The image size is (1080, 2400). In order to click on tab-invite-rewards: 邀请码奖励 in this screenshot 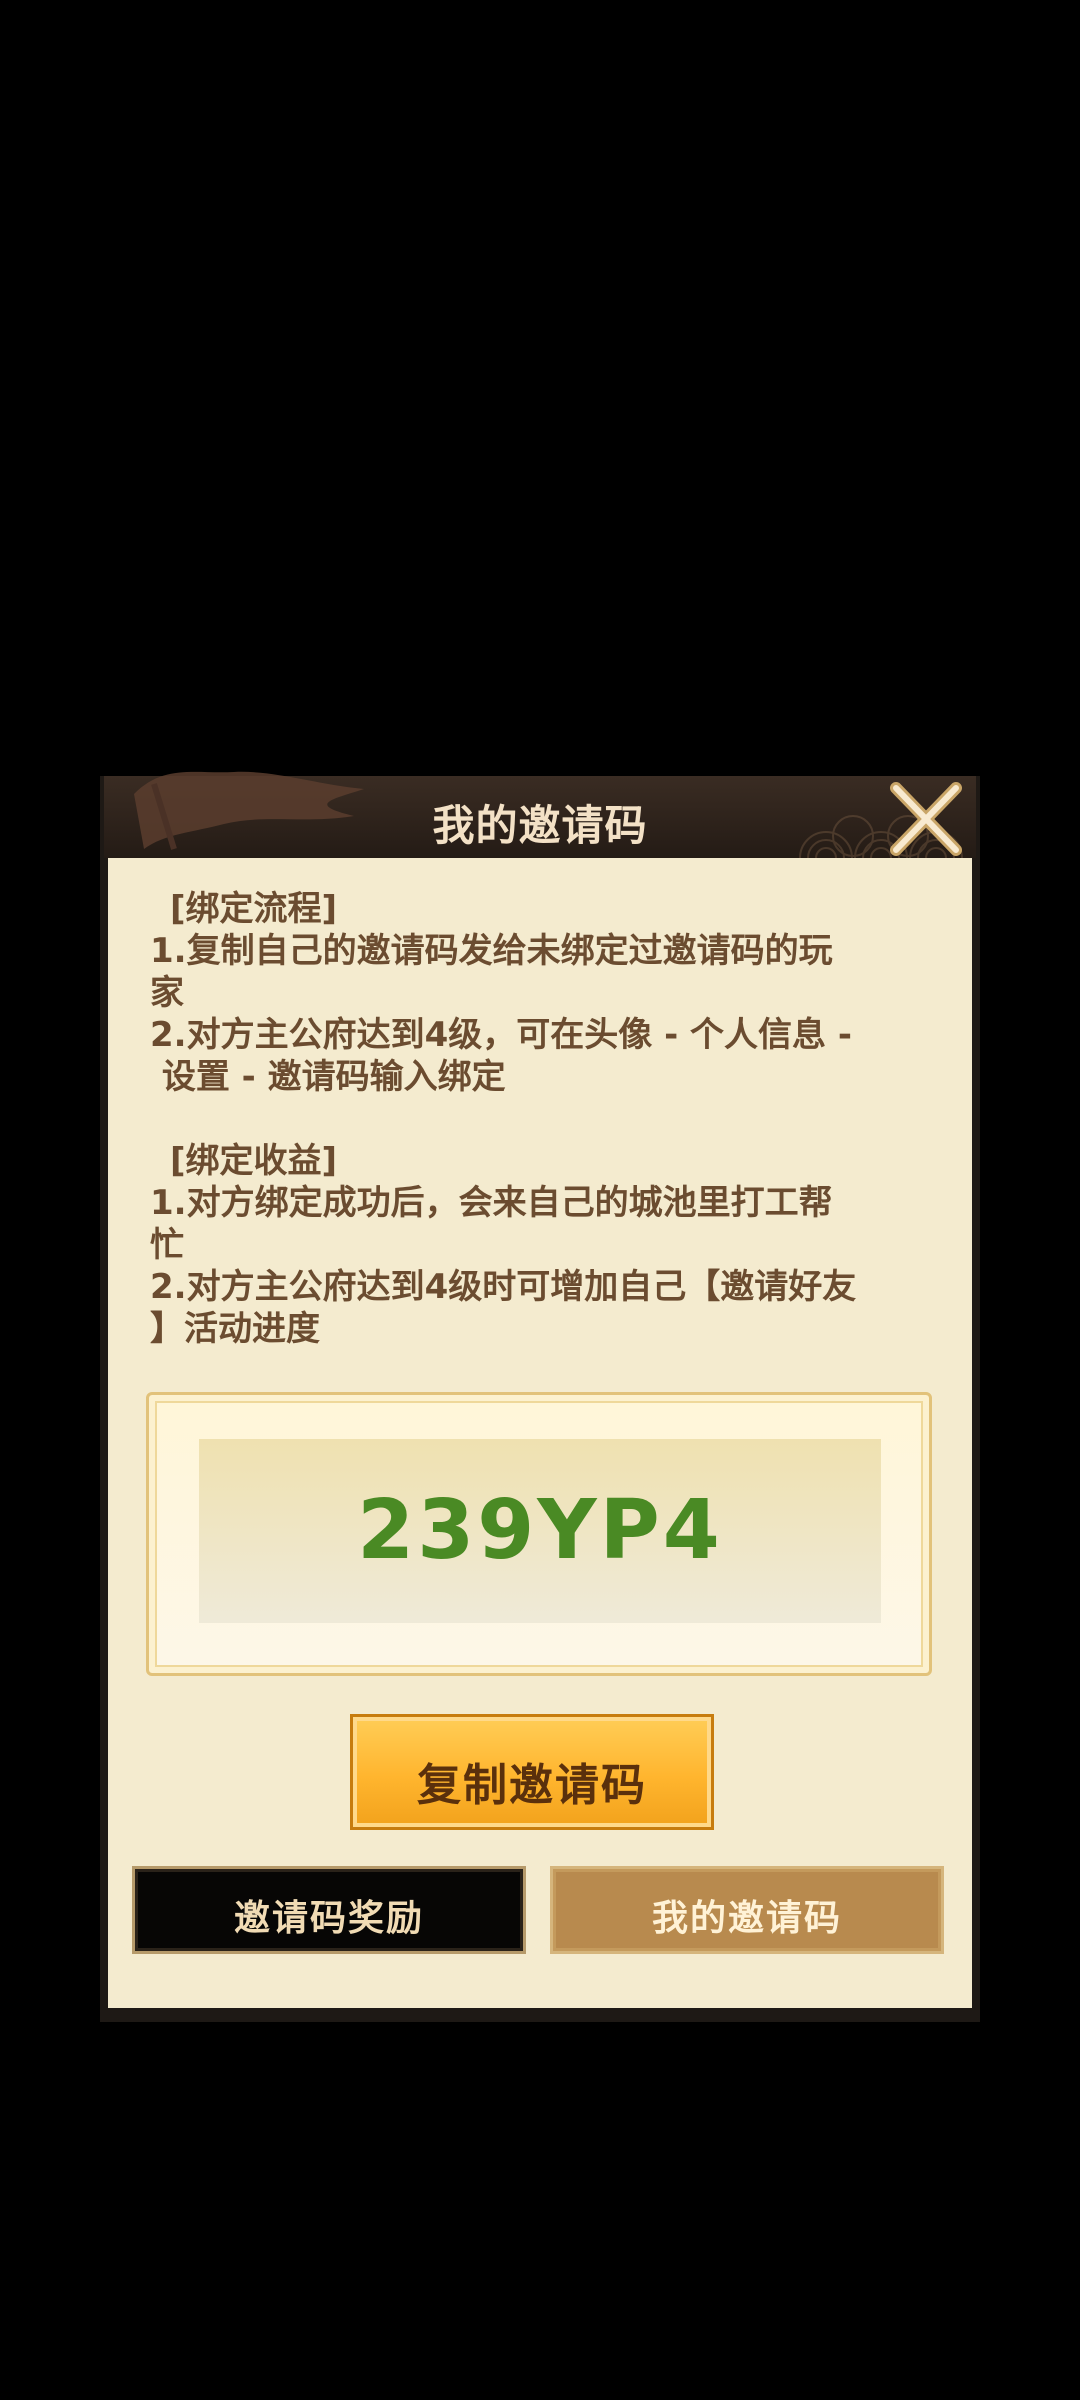, I will do `click(329, 1910)`.